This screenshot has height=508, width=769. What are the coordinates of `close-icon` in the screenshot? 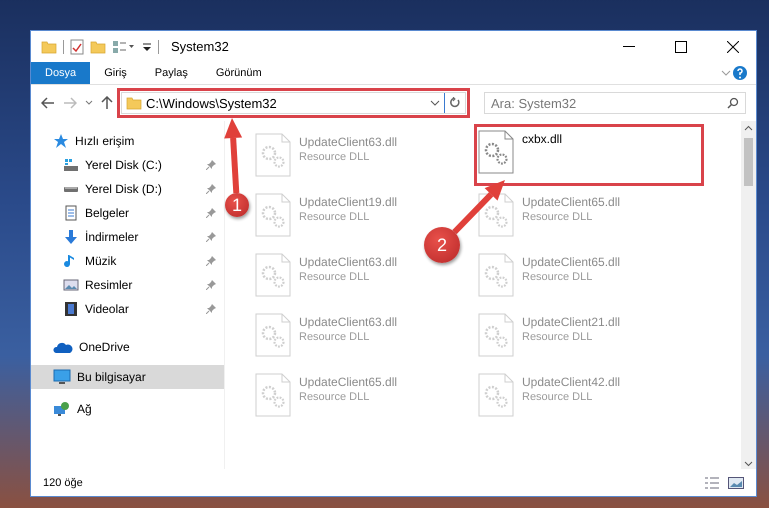 It's located at (733, 46).